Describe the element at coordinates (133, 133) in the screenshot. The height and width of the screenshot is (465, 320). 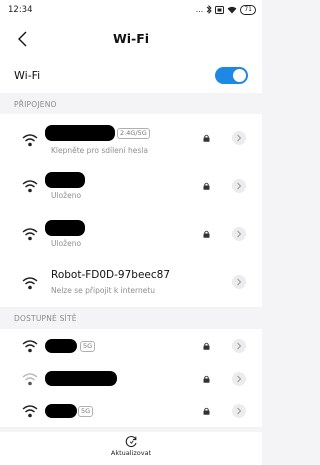
I see `band-tag: 2.4G/5G` at that location.